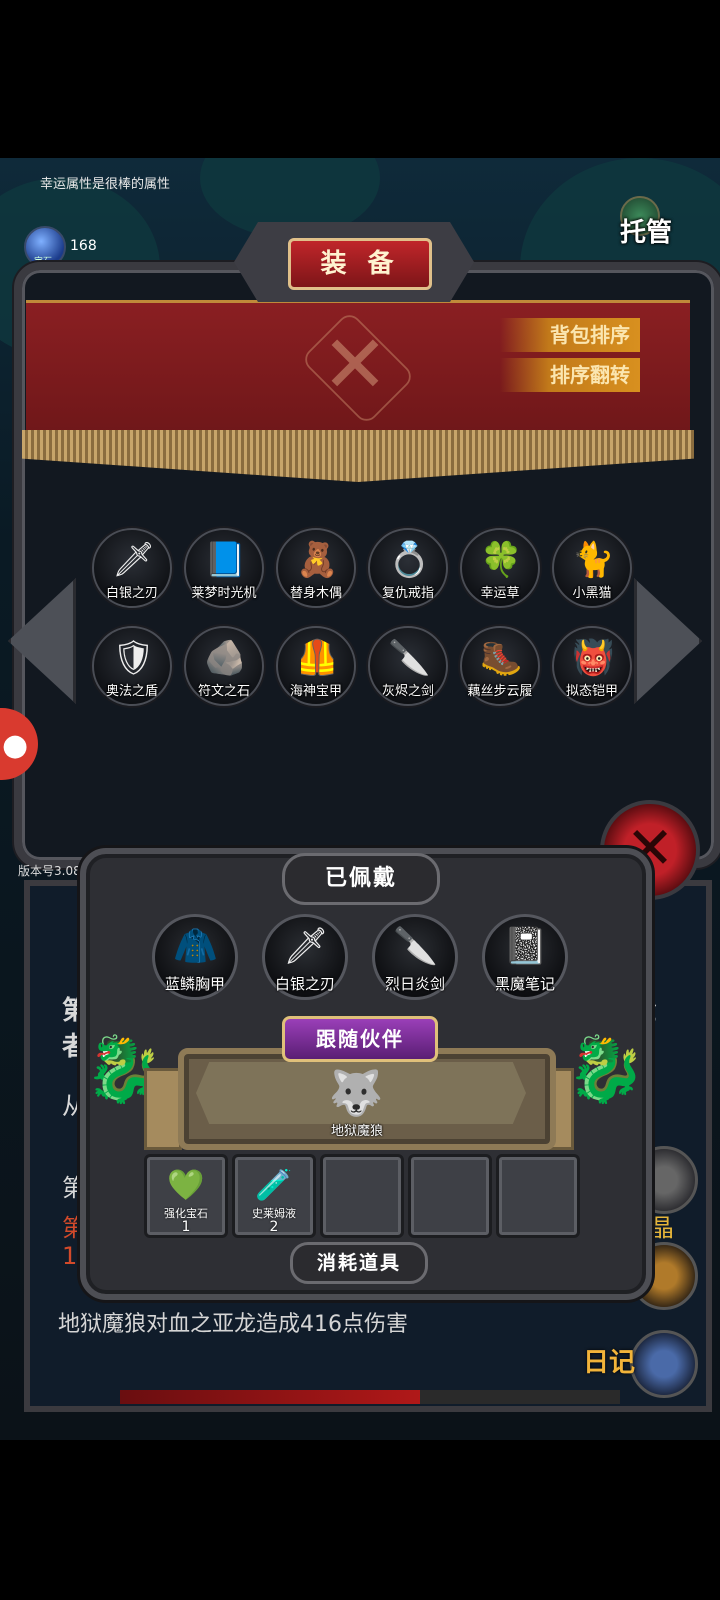  I want to click on equipped-slot: 📓 黑魔笔记, so click(525, 957).